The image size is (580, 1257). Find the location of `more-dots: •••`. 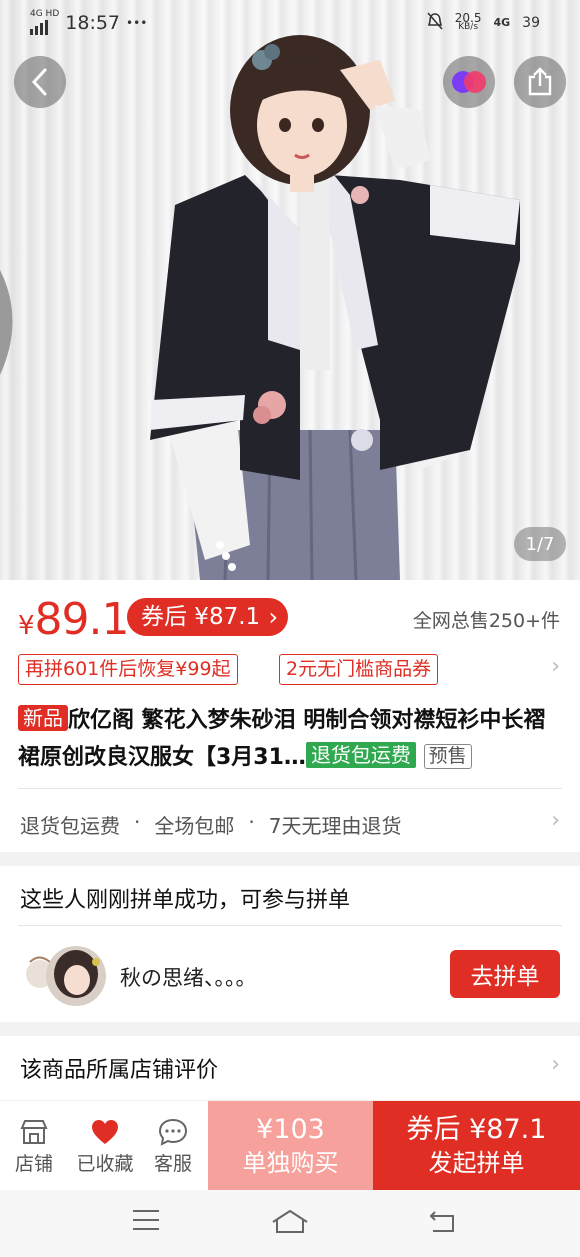

more-dots: ••• is located at coordinates (137, 22).